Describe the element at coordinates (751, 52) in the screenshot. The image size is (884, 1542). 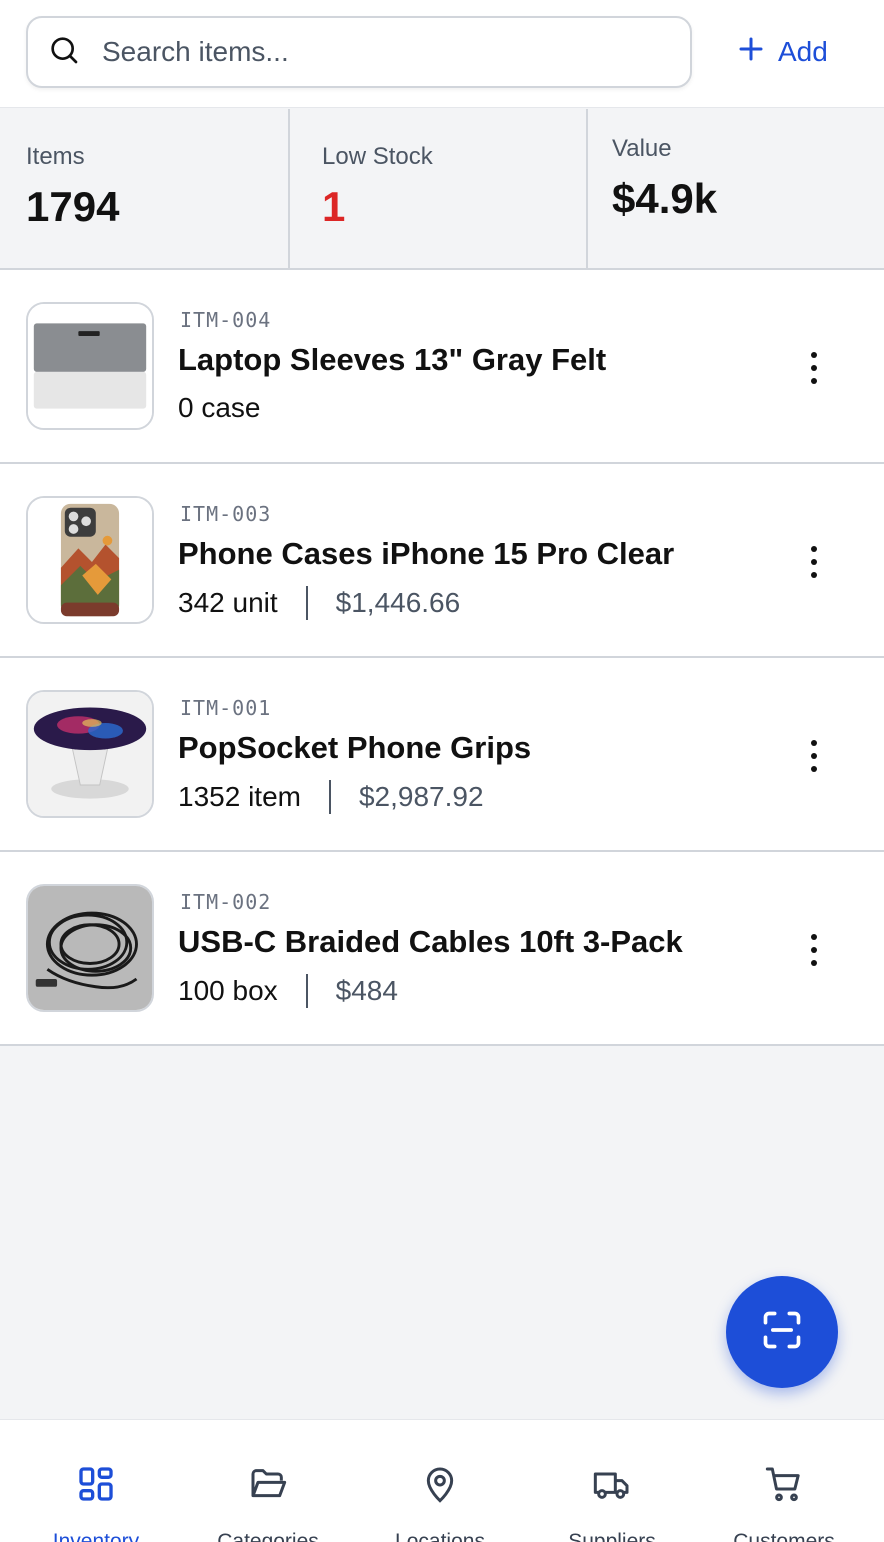
I see `plus-icon` at that location.